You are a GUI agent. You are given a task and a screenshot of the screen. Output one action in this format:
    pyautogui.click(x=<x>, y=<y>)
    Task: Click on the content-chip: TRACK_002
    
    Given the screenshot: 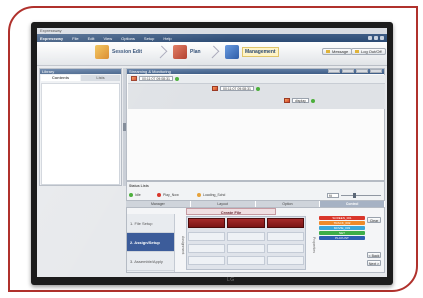 What is the action you would take?
    pyautogui.click(x=342, y=223)
    